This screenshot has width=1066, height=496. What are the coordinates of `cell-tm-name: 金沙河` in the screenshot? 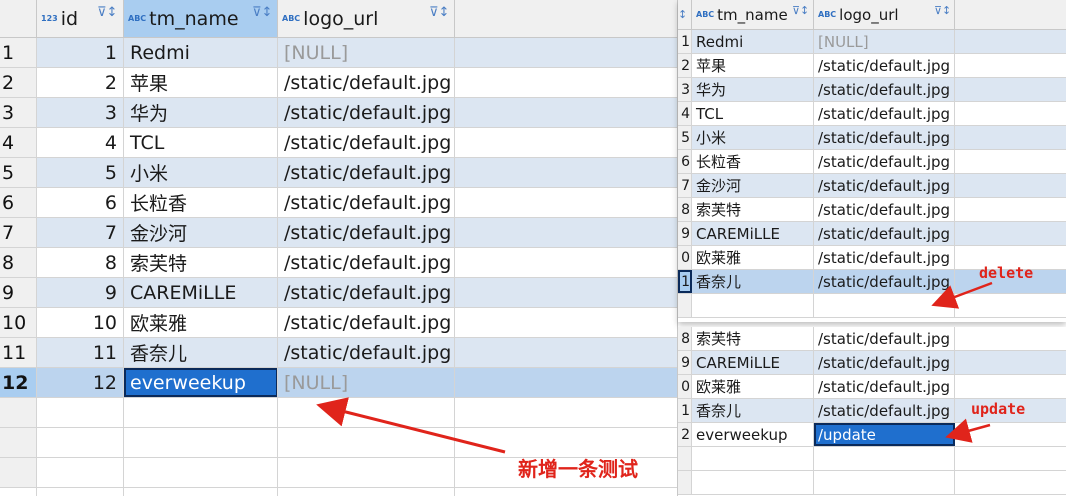 It's located at (753, 185).